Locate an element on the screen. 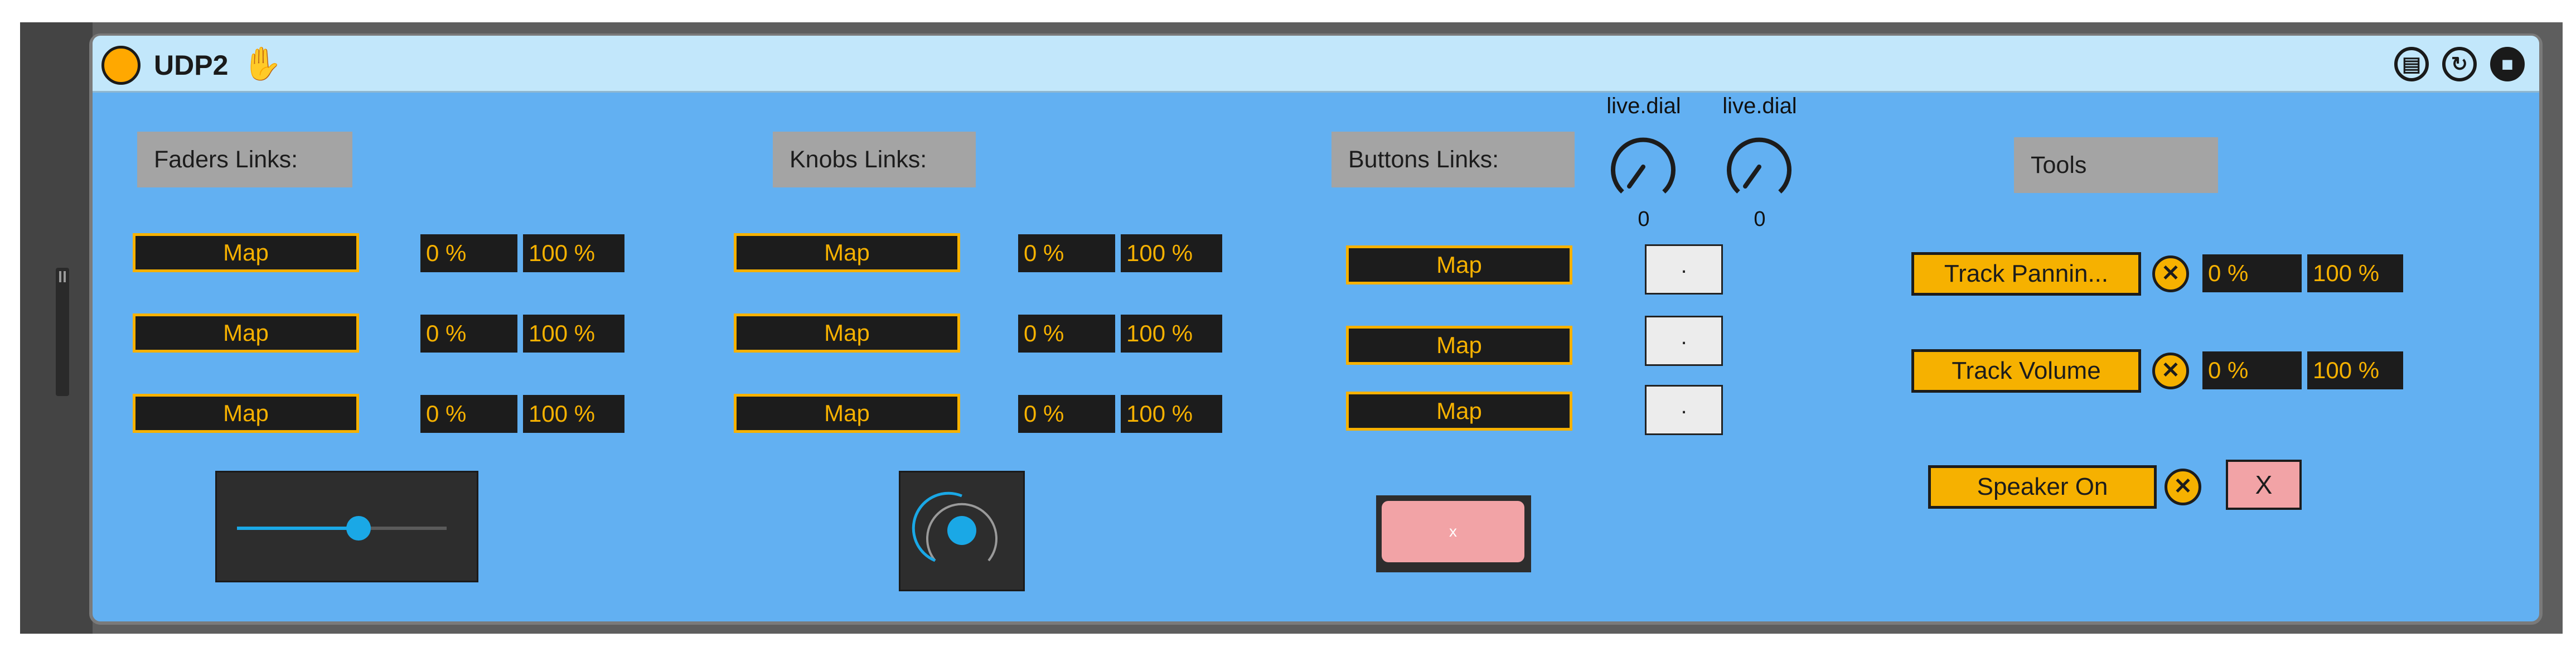 Image resolution: width=2576 pixels, height=656 pixels. save-icon: ■ is located at coordinates (2508, 64).